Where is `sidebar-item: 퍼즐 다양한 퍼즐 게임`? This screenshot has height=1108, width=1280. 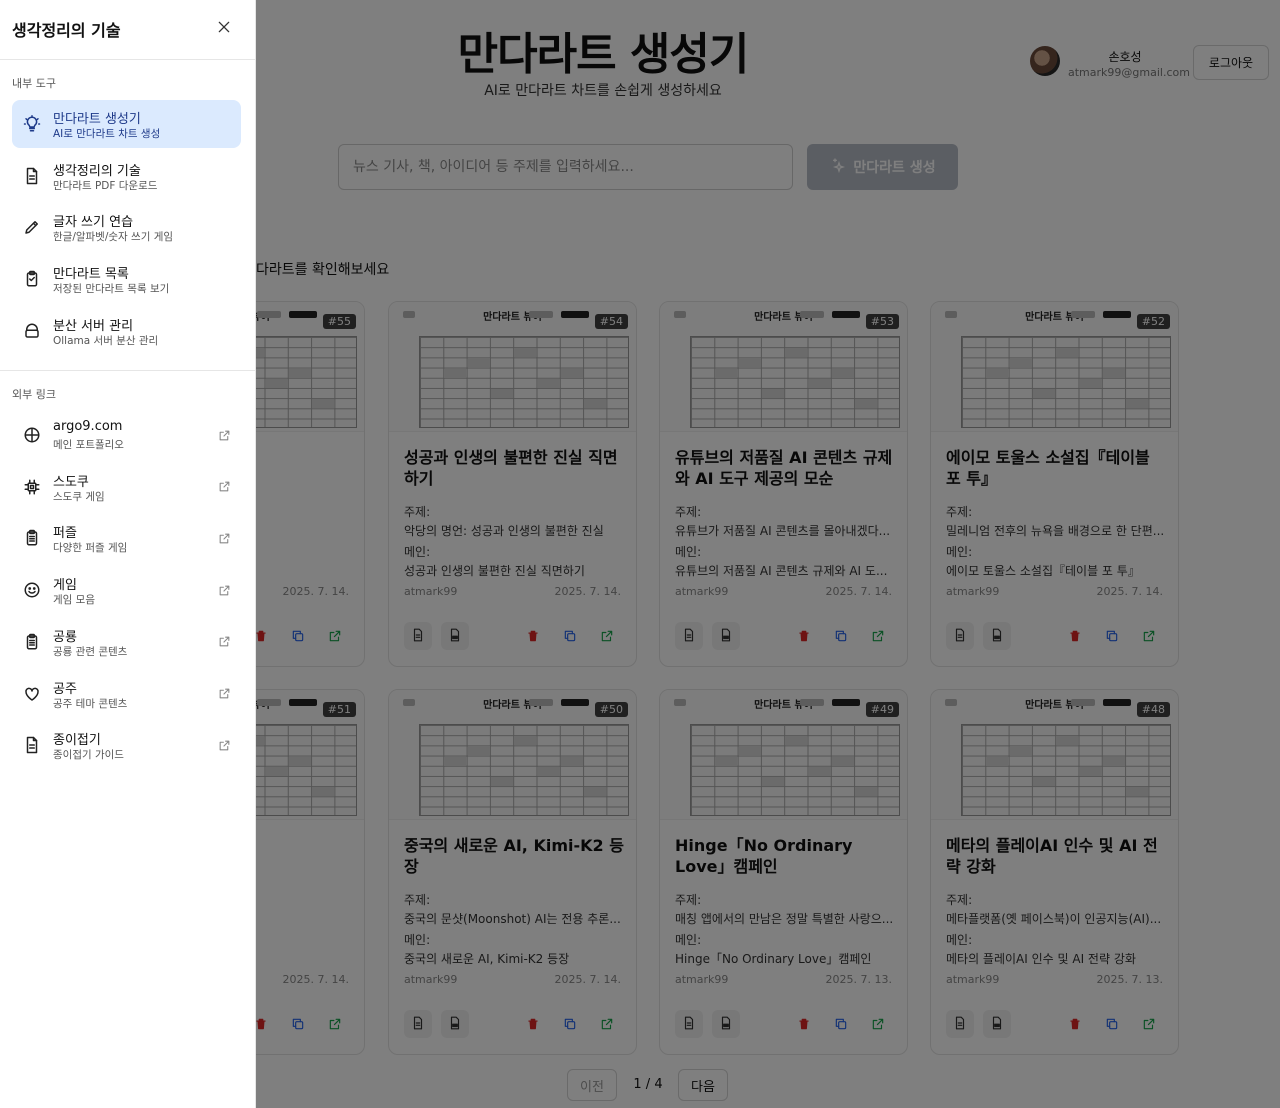
sidebar-item: 퍼즐 다양한 퍼즐 게임 is located at coordinates (126, 538).